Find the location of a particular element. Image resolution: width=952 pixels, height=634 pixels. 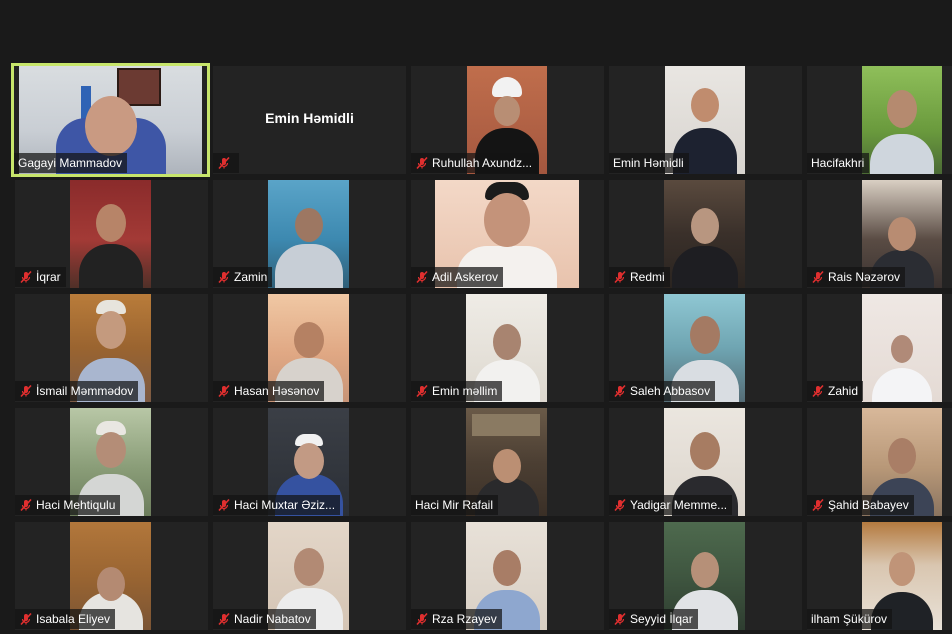

participant-name-bar is located at coordinates (226, 163).